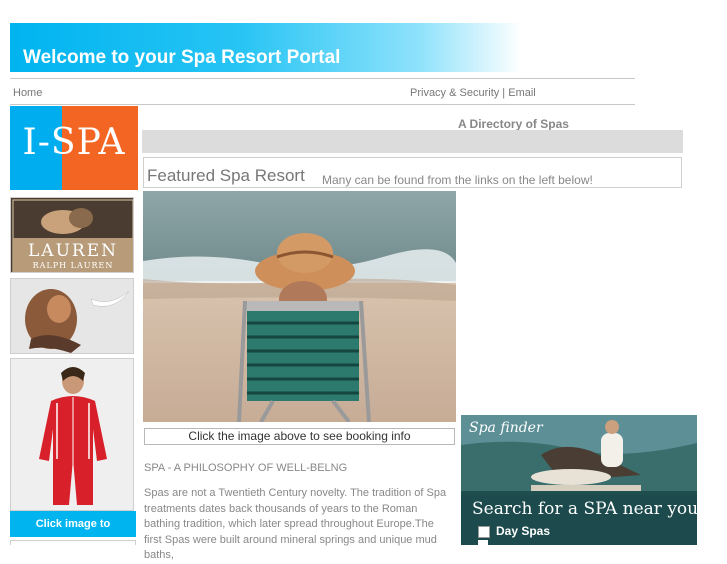  I want to click on checkbox-icon, so click(484, 531).